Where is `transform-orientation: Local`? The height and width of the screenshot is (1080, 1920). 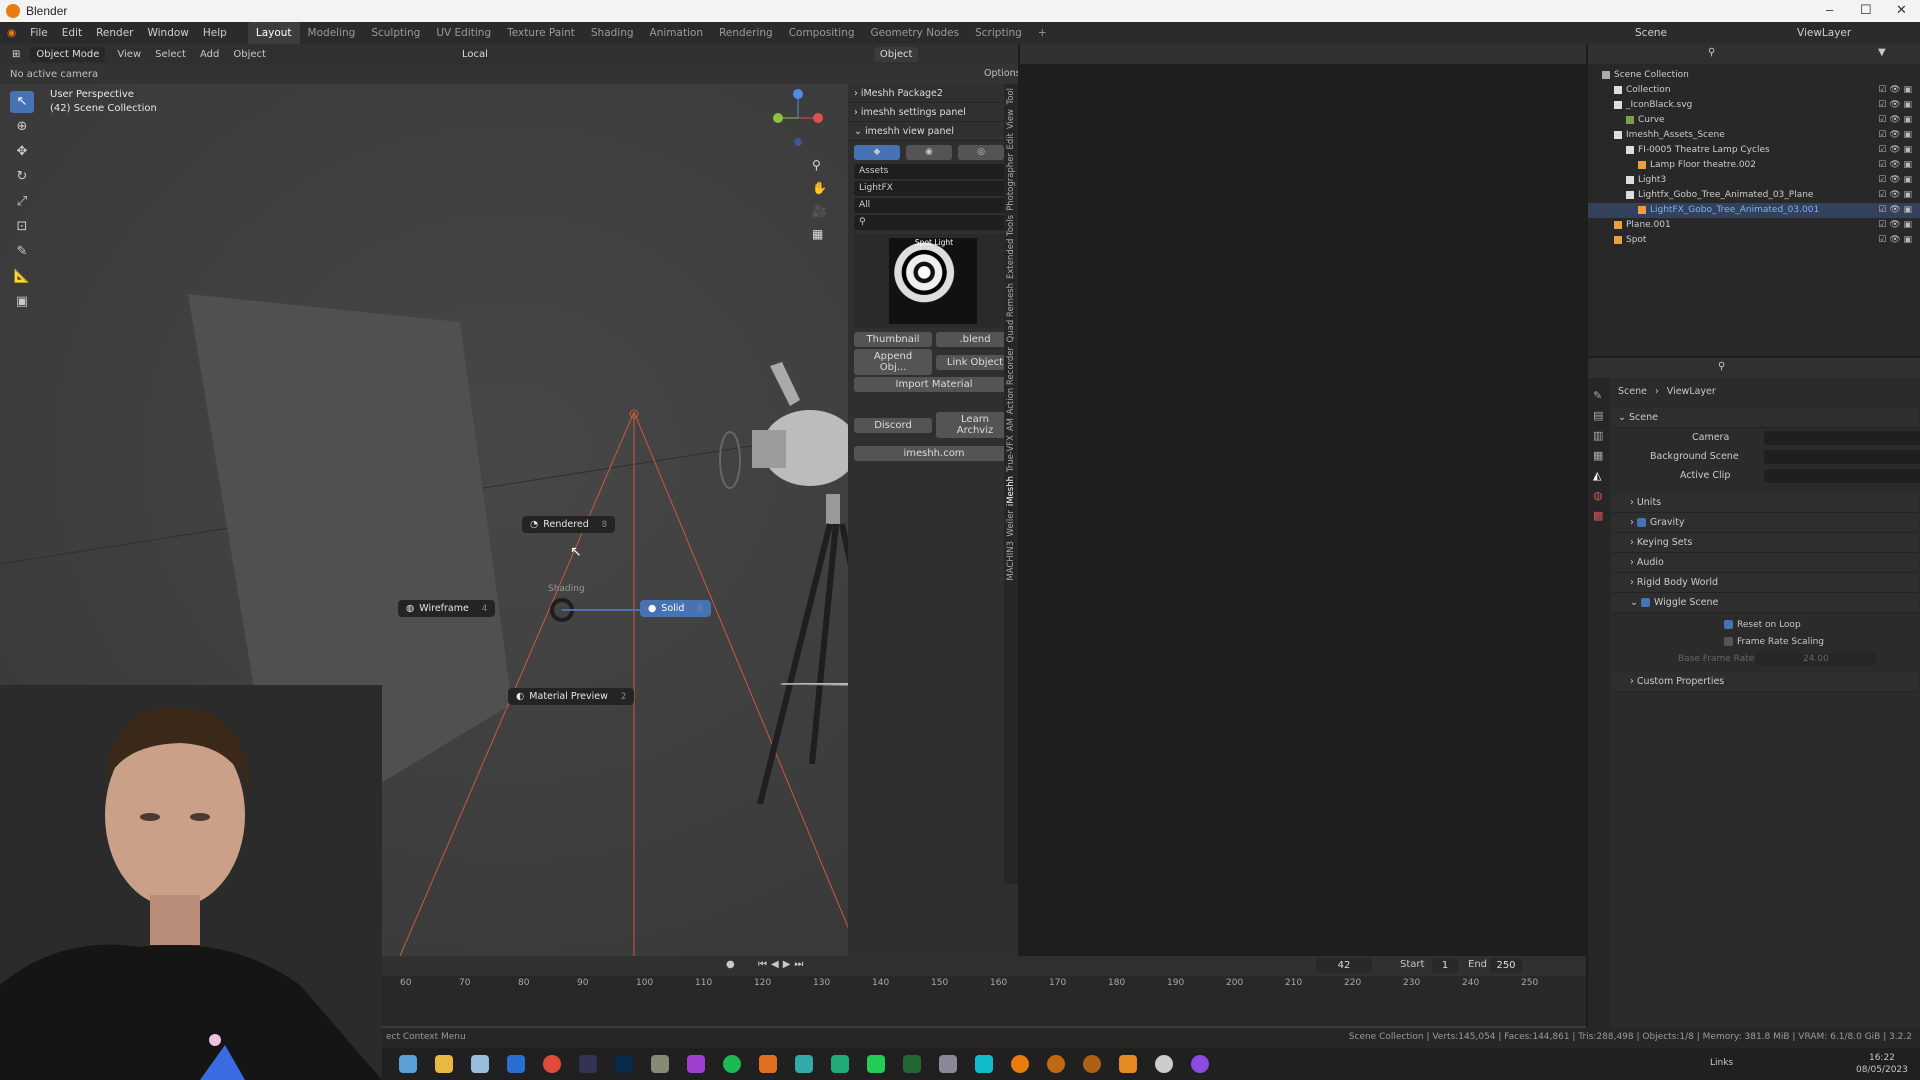
transform-orientation: Local is located at coordinates (475, 54).